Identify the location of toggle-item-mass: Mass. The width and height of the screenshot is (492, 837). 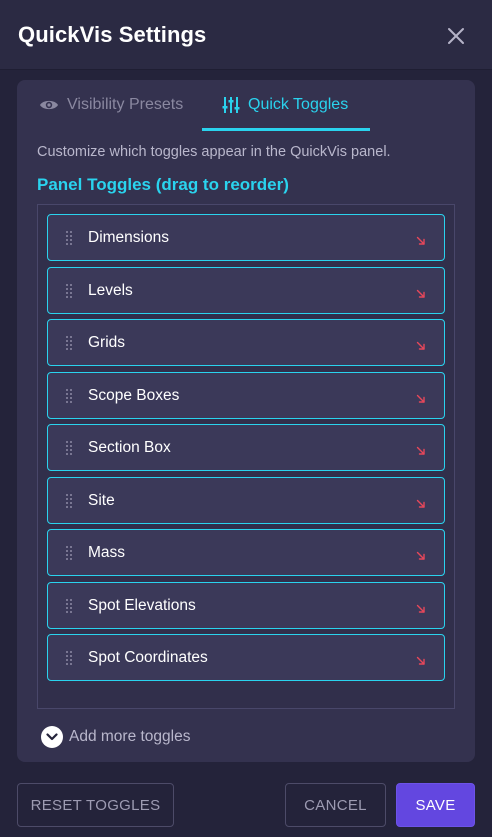
(246, 552).